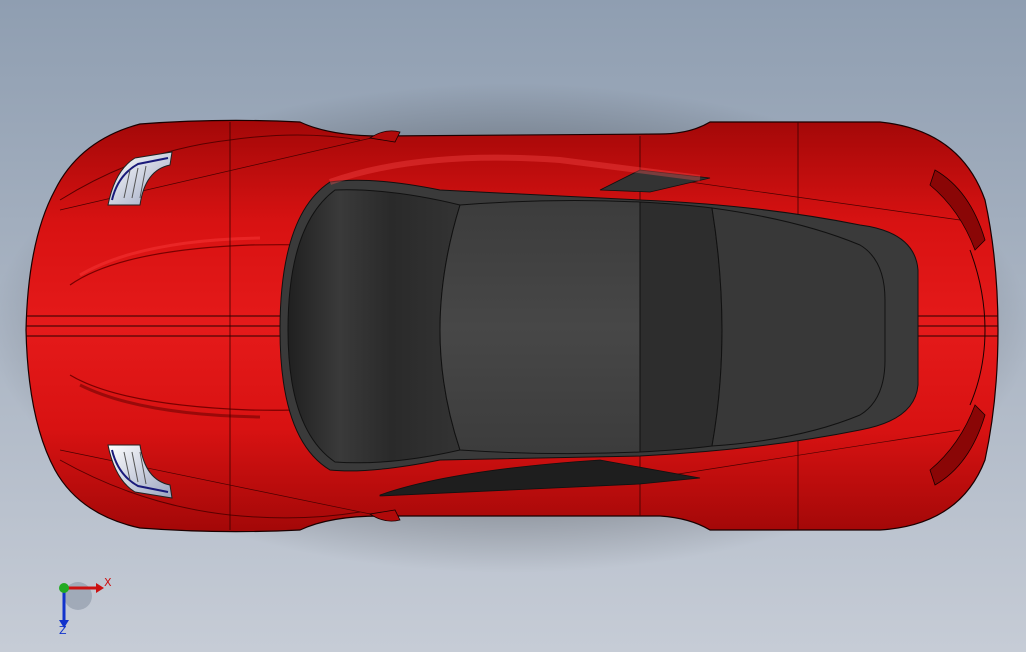 The width and height of the screenshot is (1026, 652). What do you see at coordinates (540, 327) in the screenshot?
I see `roof-panel` at bounding box center [540, 327].